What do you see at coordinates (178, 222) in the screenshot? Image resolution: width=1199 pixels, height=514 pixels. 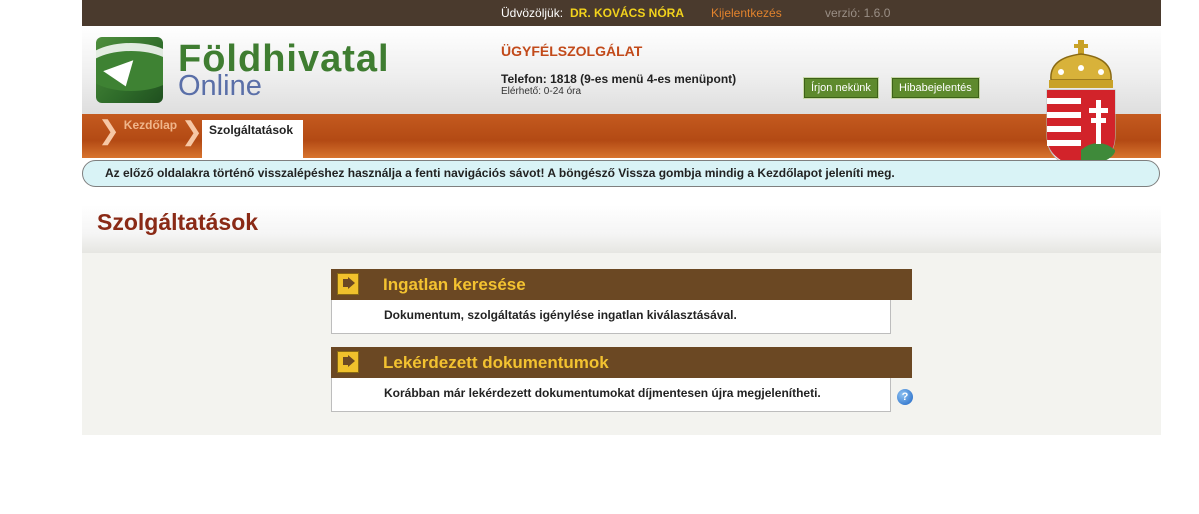 I see `page-title: Szolgáltatások` at bounding box center [178, 222].